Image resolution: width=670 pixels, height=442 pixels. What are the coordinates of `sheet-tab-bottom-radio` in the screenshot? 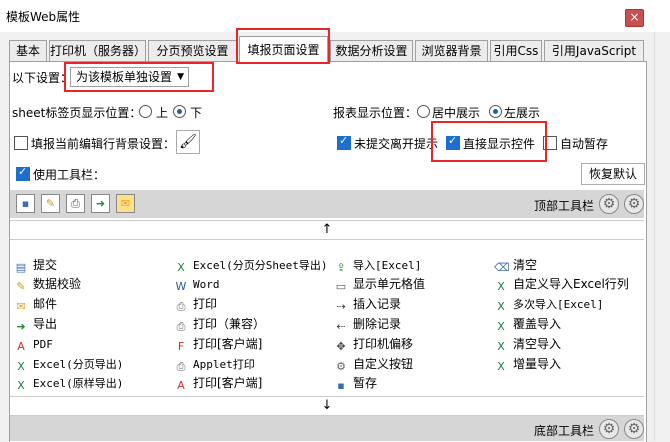 It's located at (179, 111).